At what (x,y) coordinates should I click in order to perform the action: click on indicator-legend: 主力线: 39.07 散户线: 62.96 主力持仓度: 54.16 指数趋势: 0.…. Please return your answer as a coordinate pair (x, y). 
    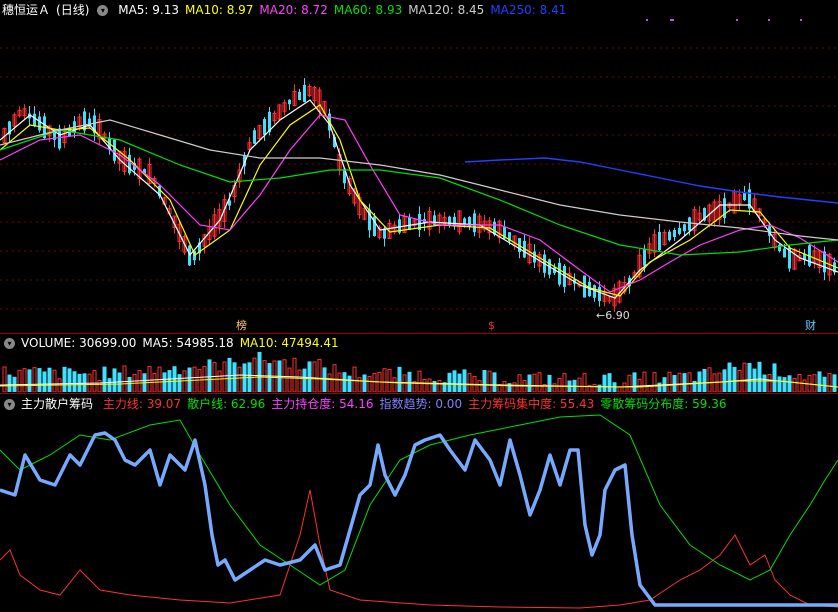
    Looking at the image, I should click on (418, 404).